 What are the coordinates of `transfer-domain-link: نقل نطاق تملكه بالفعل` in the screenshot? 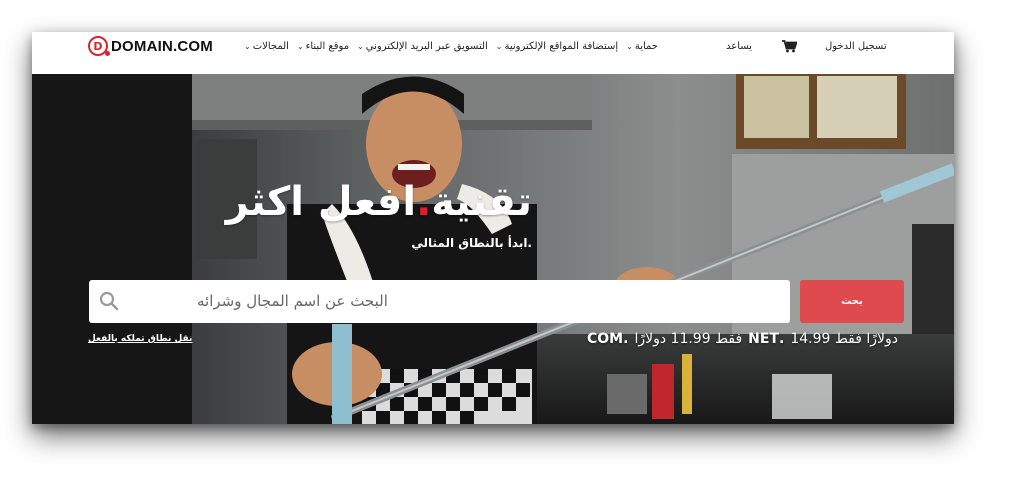 It's located at (140, 339).